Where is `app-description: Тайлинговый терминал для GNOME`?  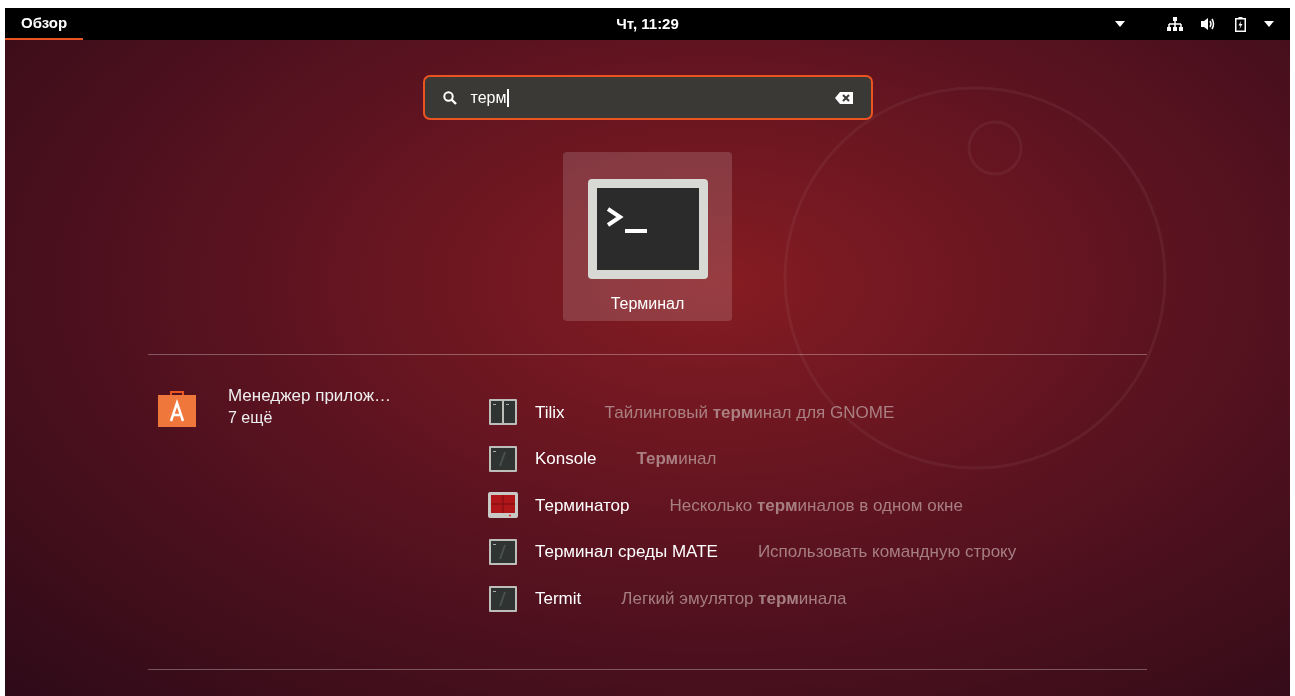 app-description: Тайлинговый терминал для GNOME is located at coordinates (749, 412).